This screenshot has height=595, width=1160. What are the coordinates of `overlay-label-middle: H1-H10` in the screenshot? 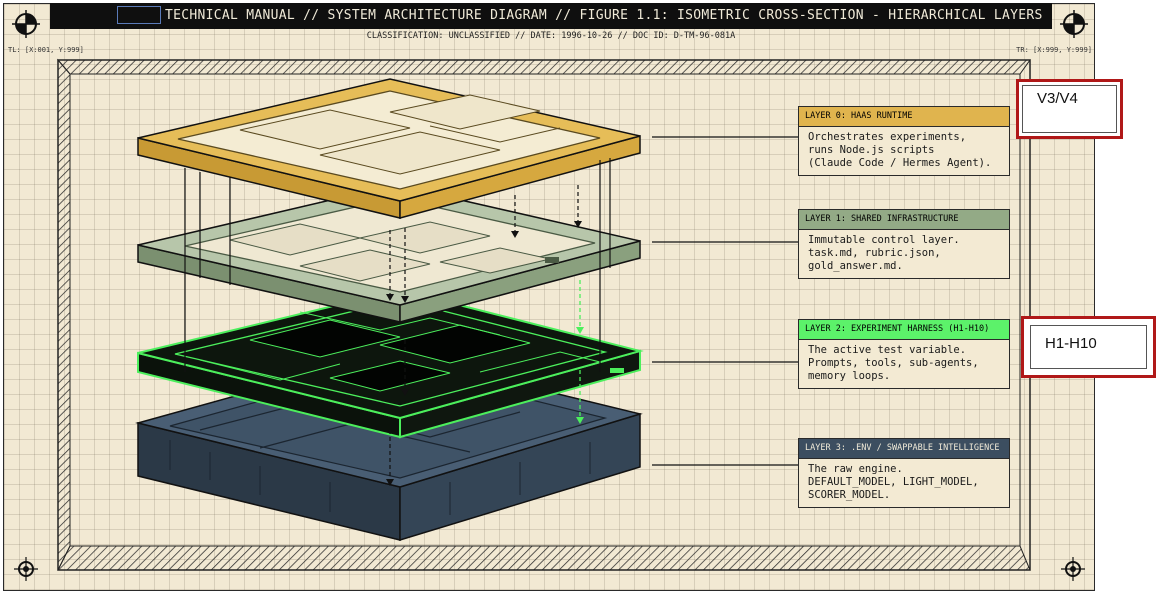 It's located at (1088, 347).